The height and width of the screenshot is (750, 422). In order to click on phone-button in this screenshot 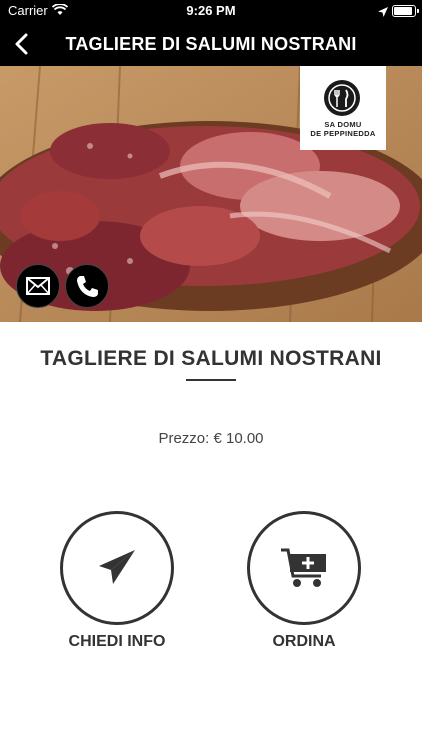, I will do `click(87, 286)`.